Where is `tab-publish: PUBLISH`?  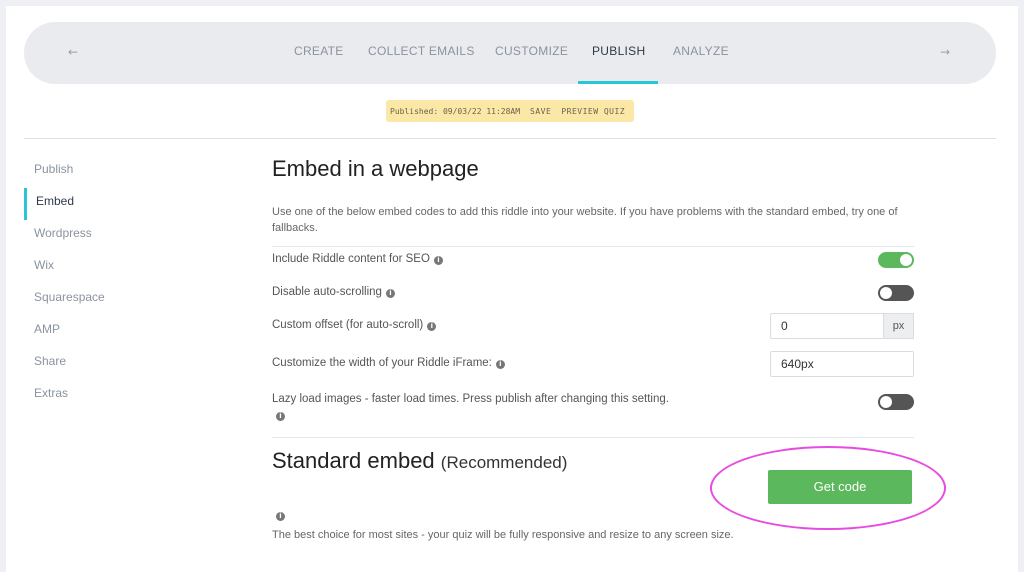 tab-publish: PUBLISH is located at coordinates (618, 51).